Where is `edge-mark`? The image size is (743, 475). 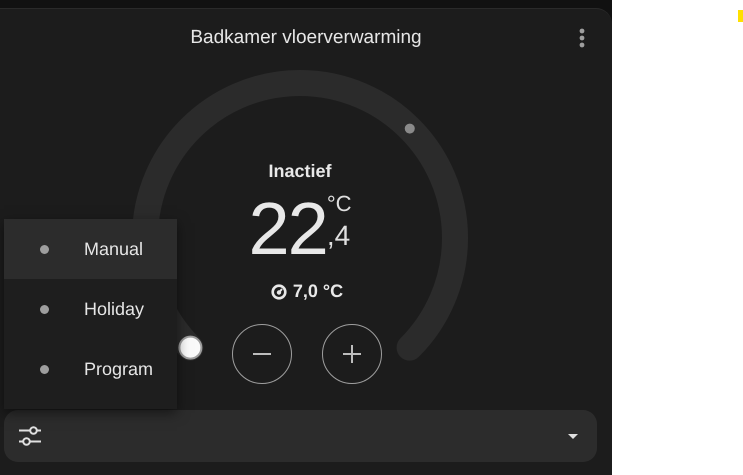 edge-mark is located at coordinates (740, 16).